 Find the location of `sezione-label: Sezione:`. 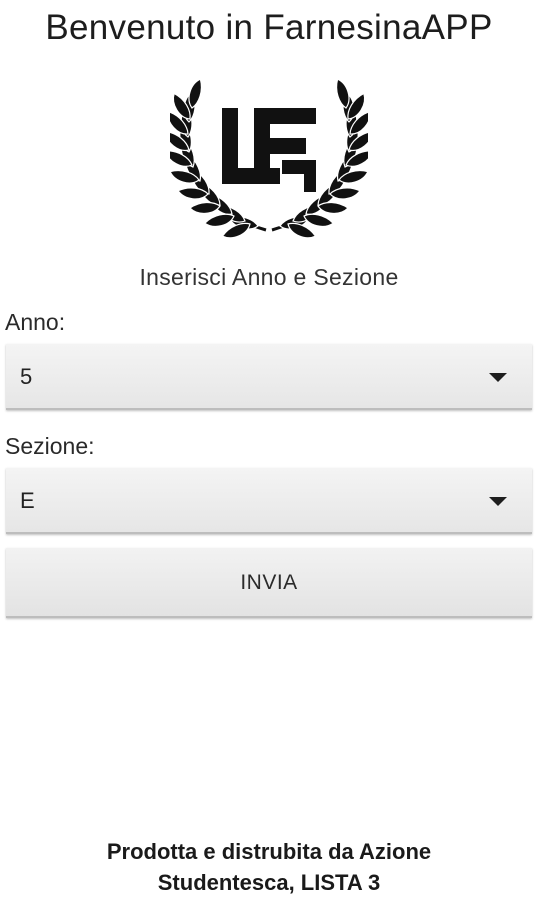

sezione-label: Sezione: is located at coordinates (50, 446).